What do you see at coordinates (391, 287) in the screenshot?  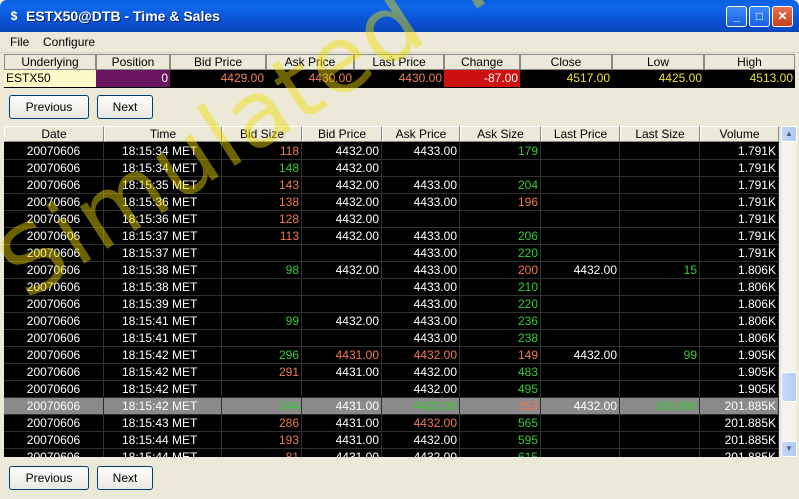 I see `table-row: 20070606 18:15:38 MET 4433.00 210 1.806K` at bounding box center [391, 287].